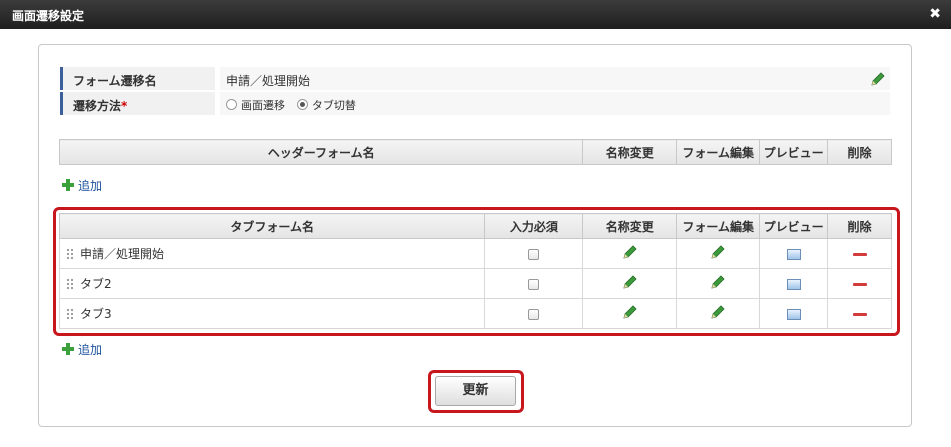  I want to click on form-transition-name-text: 申請／処理開始, so click(268, 81).